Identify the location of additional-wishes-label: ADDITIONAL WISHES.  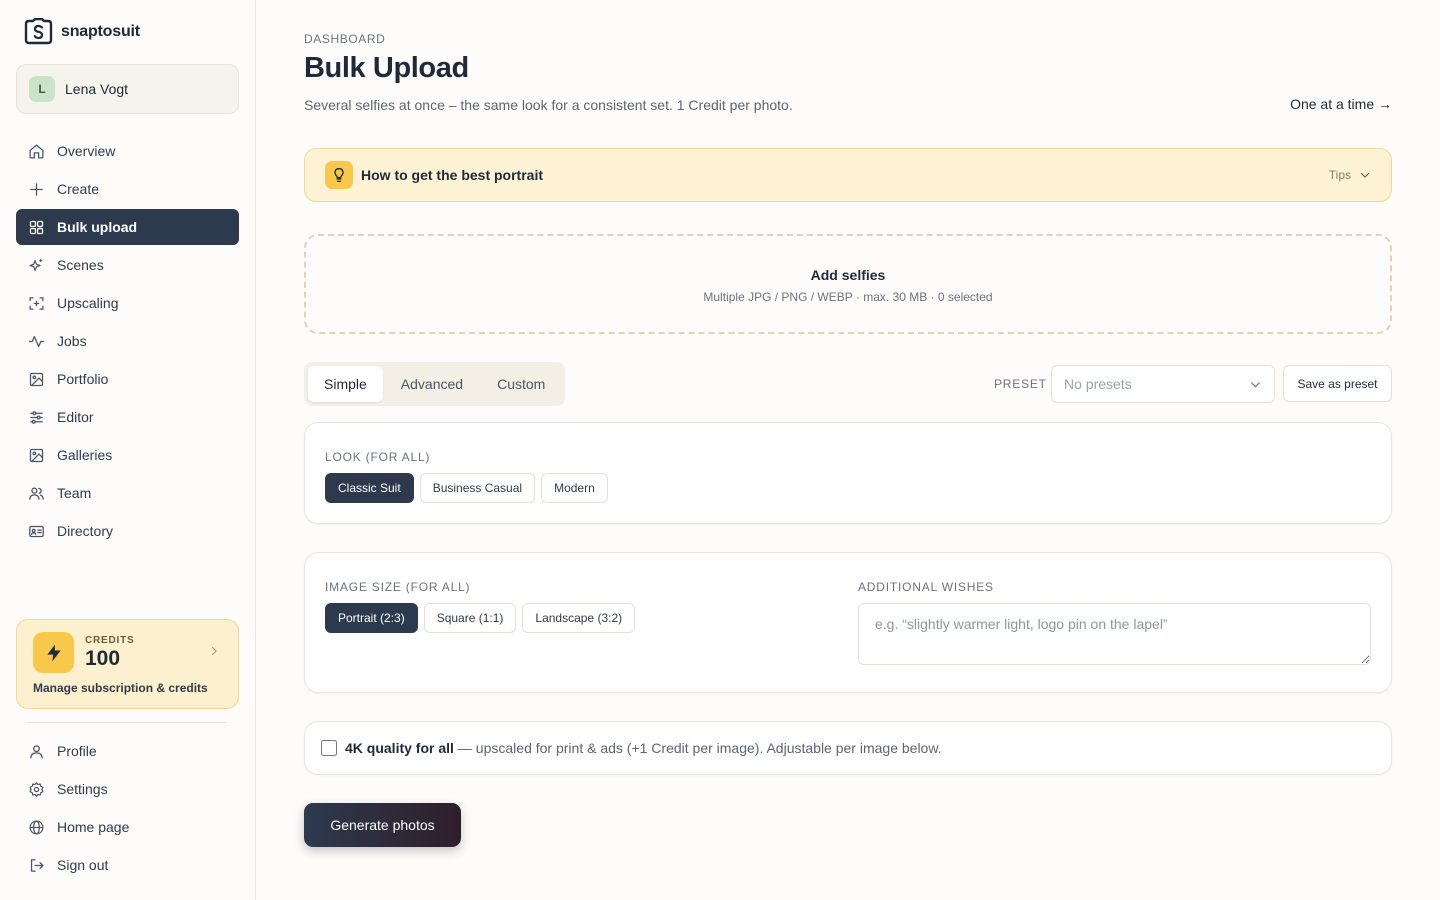
(926, 587).